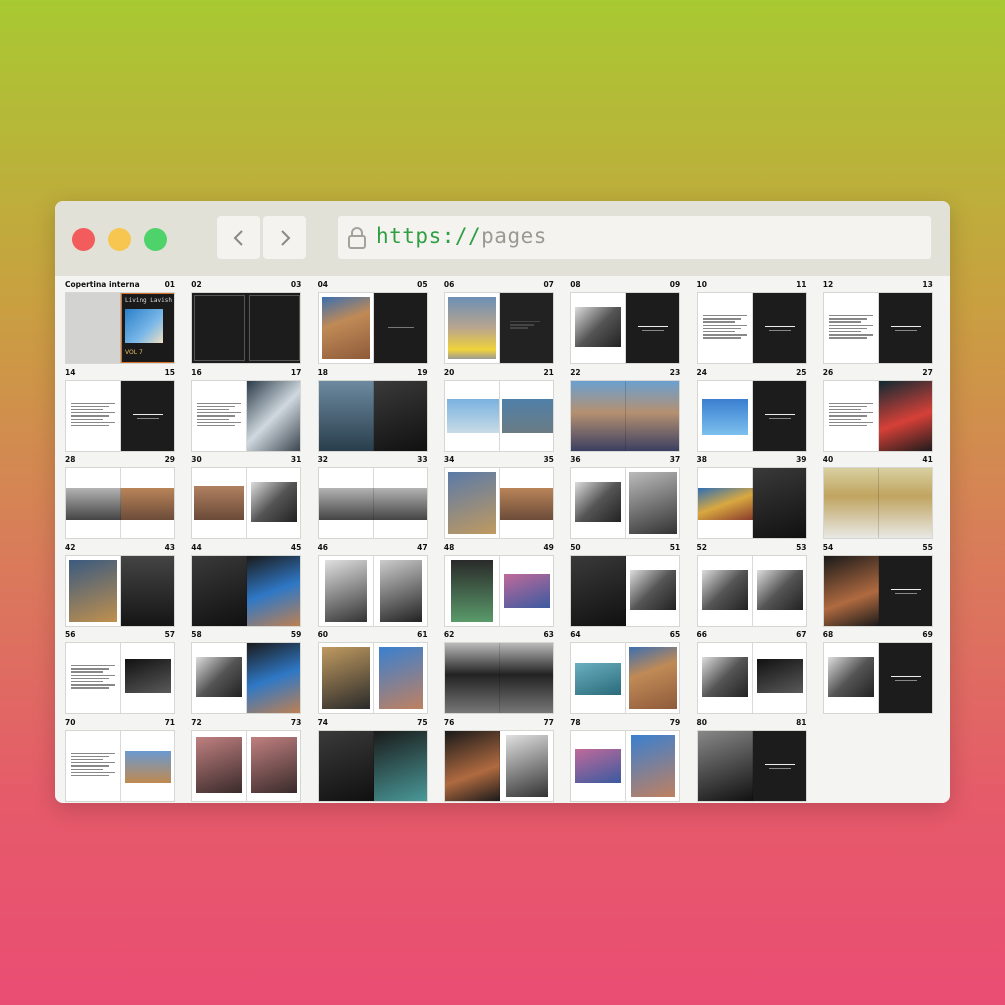 The height and width of the screenshot is (1005, 1005). What do you see at coordinates (625, 498) in the screenshot?
I see `page-spread: 36 37` at bounding box center [625, 498].